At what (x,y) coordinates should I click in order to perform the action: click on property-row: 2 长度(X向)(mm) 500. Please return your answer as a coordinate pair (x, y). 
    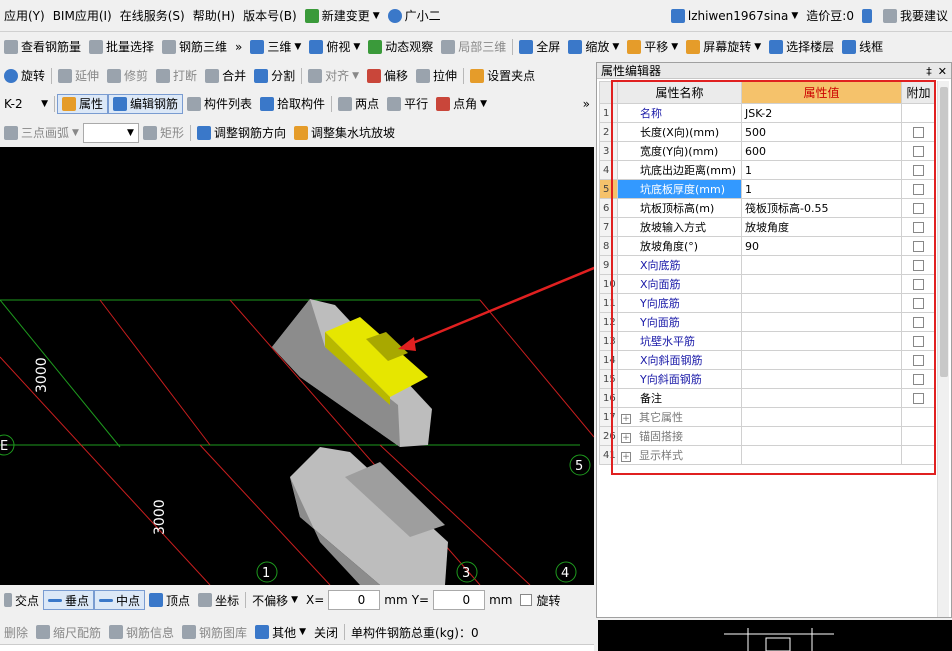
    Looking at the image, I should click on (767, 132).